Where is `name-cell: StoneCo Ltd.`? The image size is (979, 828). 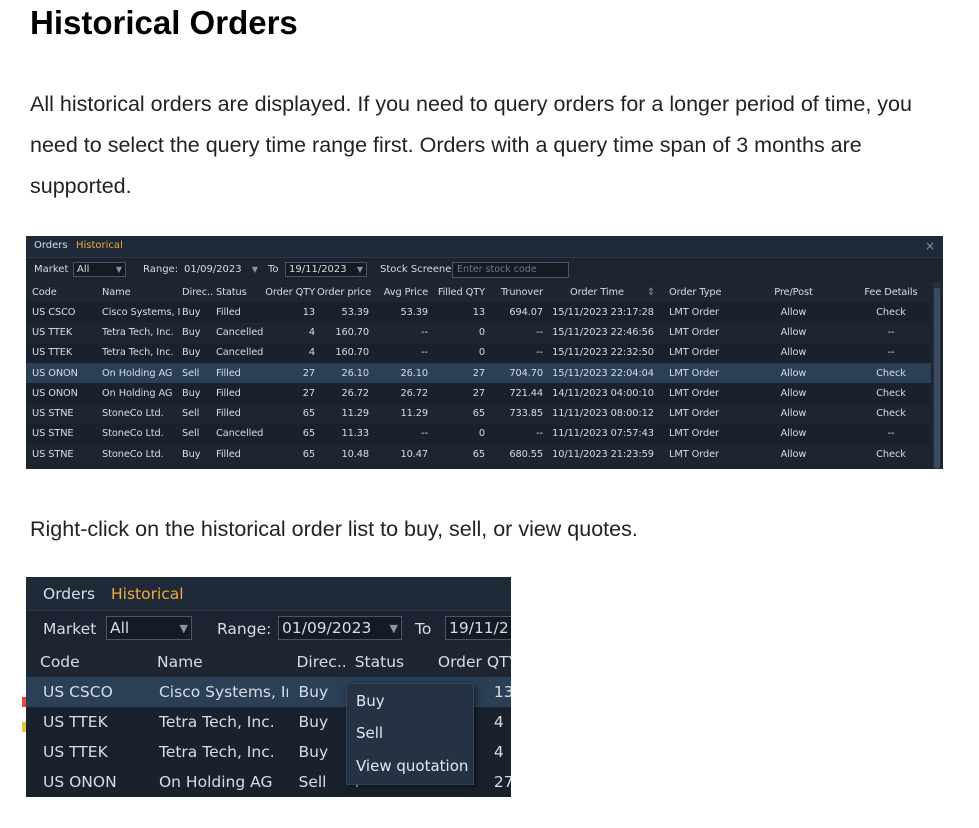
name-cell: StoneCo Ltd. is located at coordinates (133, 434).